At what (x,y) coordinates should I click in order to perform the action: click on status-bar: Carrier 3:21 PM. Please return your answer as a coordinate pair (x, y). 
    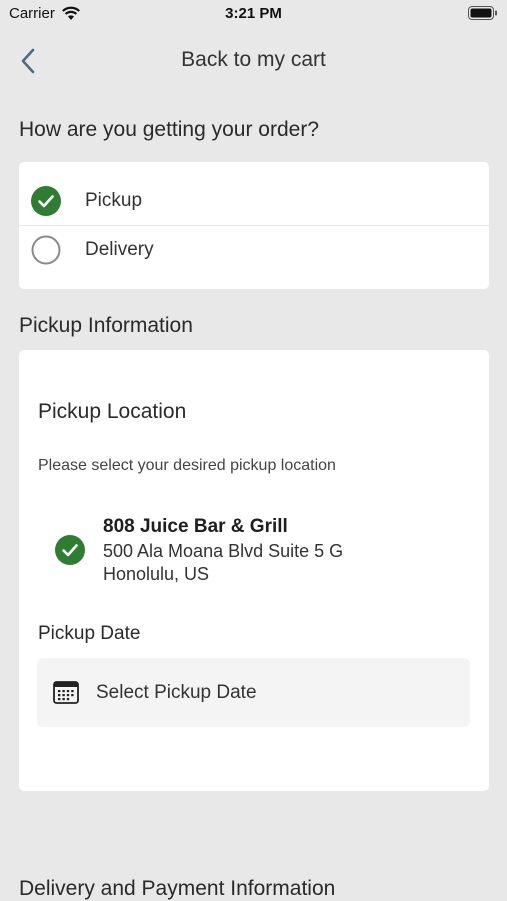
    Looking at the image, I should click on (253, 14).